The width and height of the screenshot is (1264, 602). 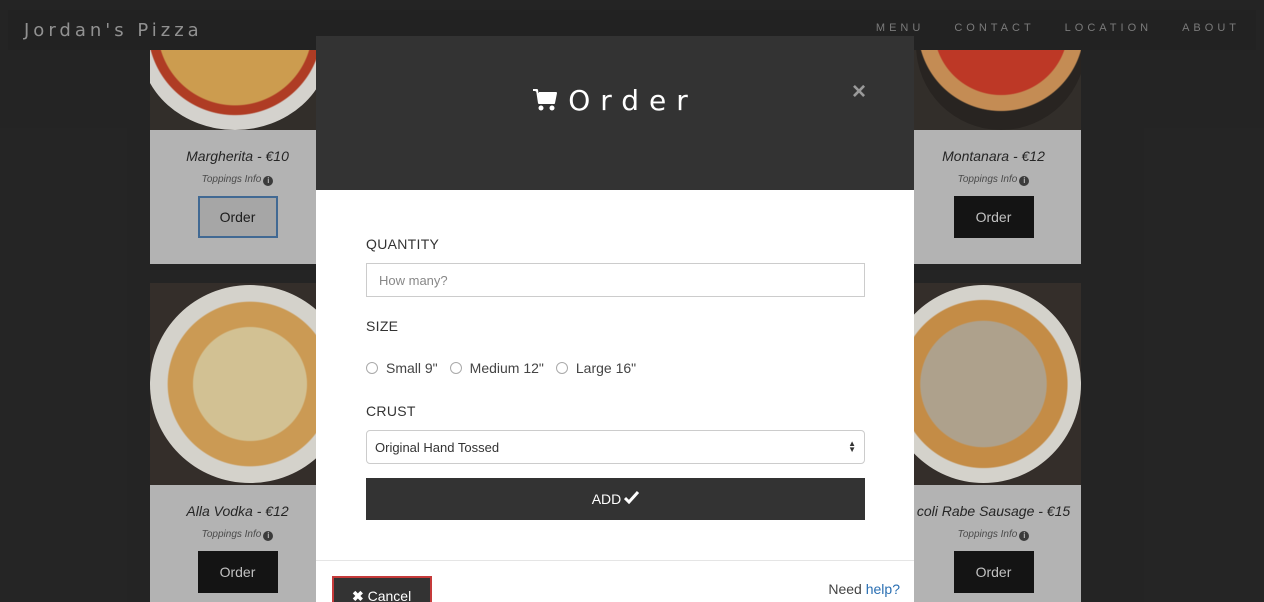 I want to click on pizza-card: Montanara - €12 Toppings Info i Order, so click(x=993, y=157).